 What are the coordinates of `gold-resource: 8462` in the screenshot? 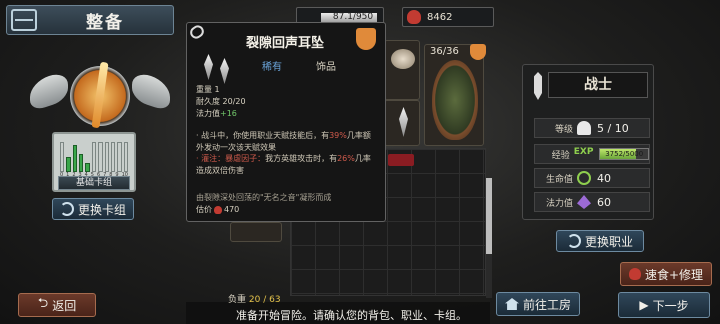 It's located at (448, 17).